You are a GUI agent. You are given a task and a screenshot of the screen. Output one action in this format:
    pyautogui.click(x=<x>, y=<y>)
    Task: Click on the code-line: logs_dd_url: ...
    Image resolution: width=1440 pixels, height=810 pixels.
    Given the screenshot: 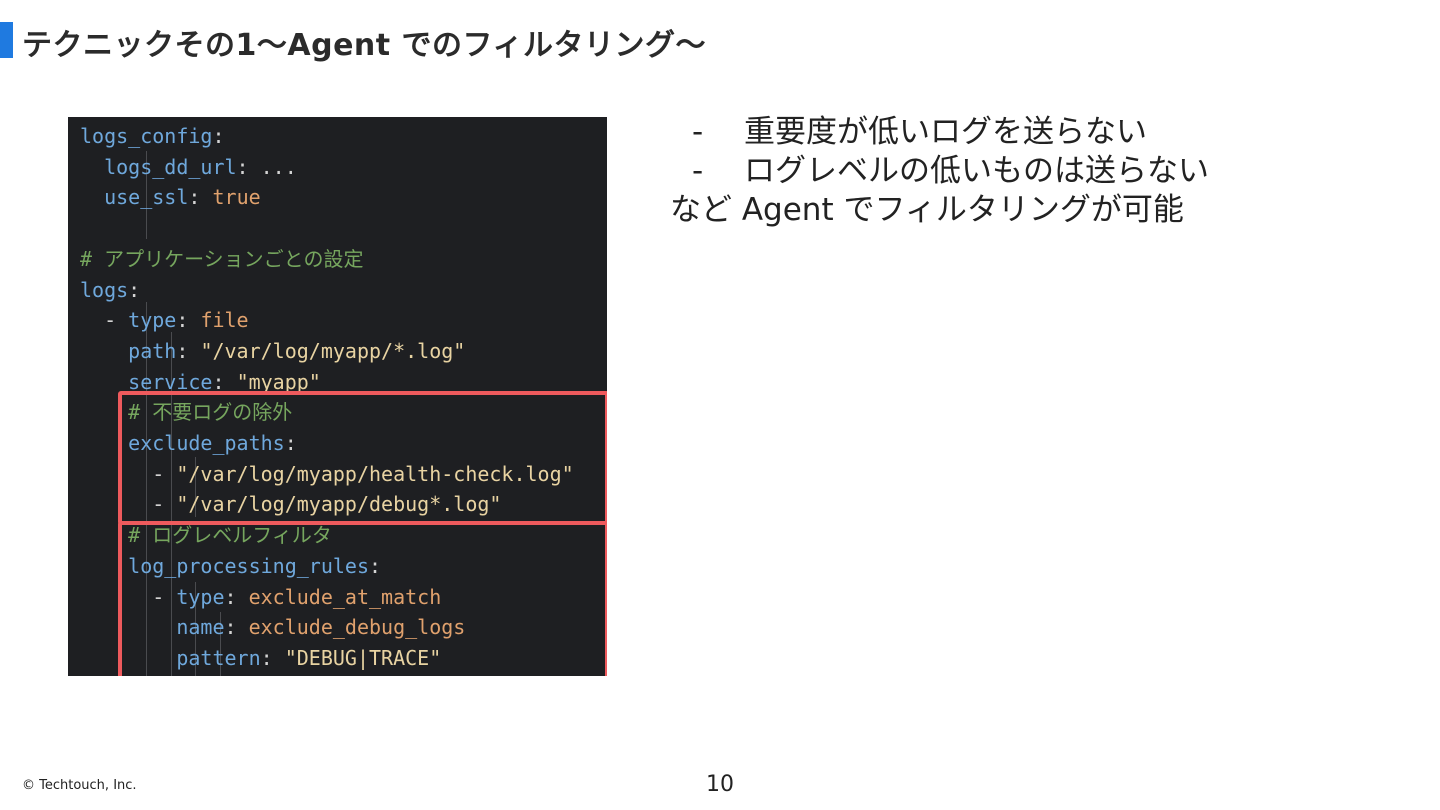 What is the action you would take?
    pyautogui.click(x=188, y=167)
    